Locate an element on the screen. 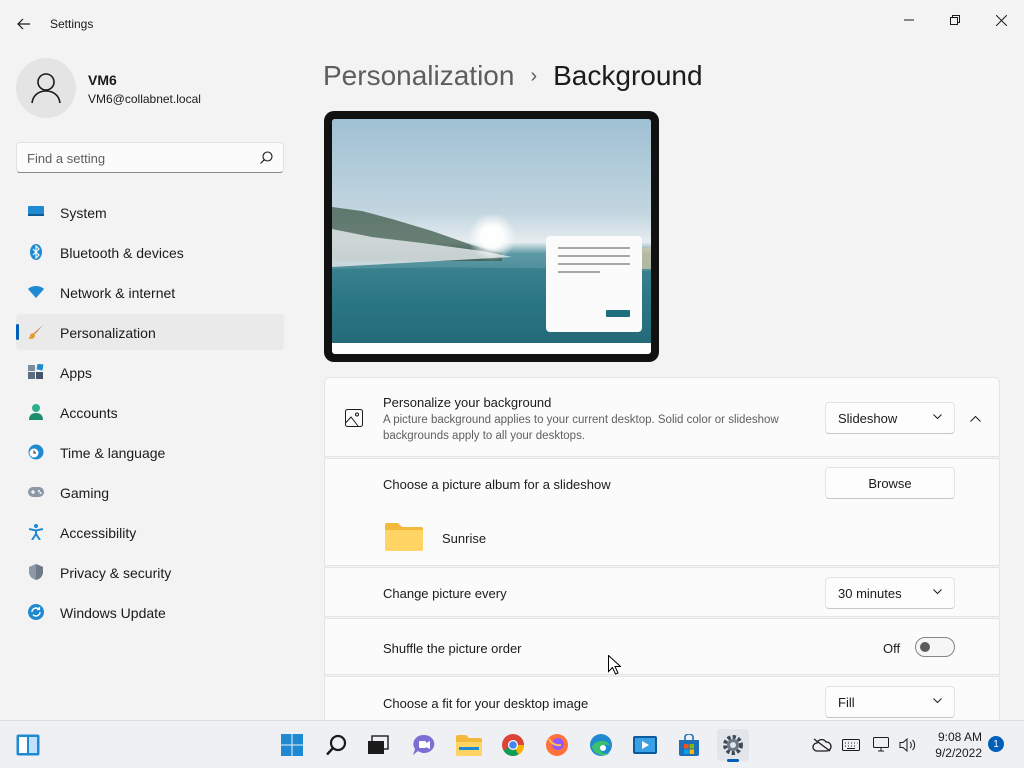  back-arrow-icon is located at coordinates (23, 24).